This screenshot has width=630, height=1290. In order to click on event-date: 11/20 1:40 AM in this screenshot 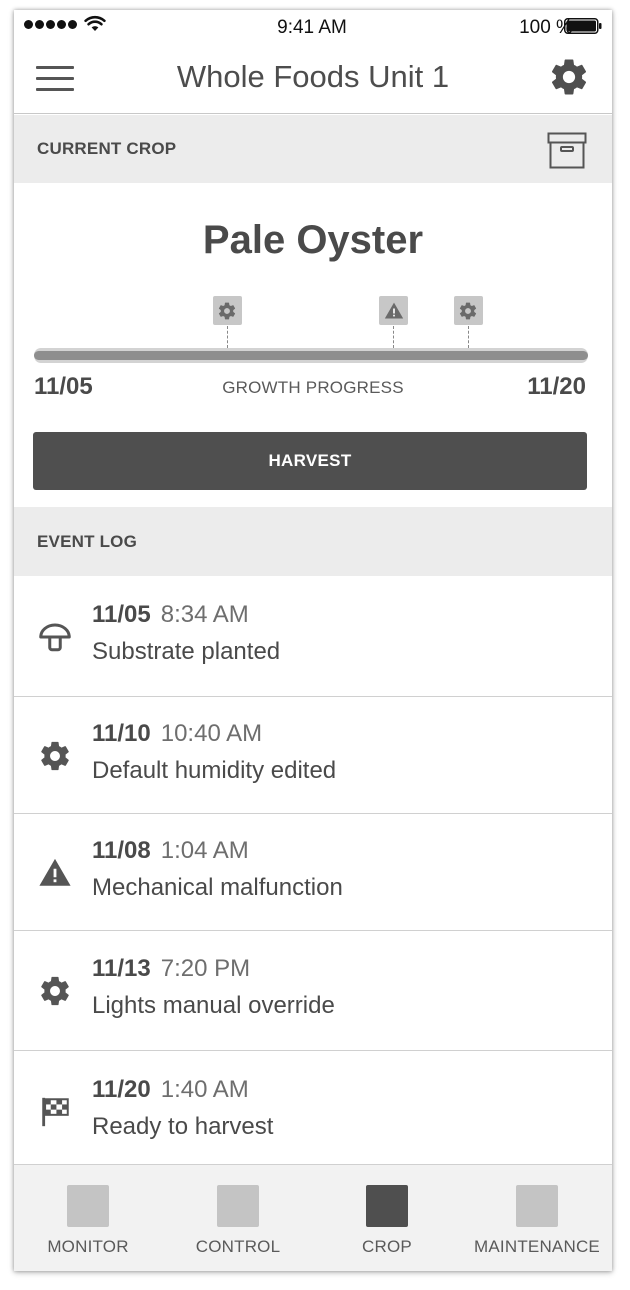, I will do `click(170, 1090)`.